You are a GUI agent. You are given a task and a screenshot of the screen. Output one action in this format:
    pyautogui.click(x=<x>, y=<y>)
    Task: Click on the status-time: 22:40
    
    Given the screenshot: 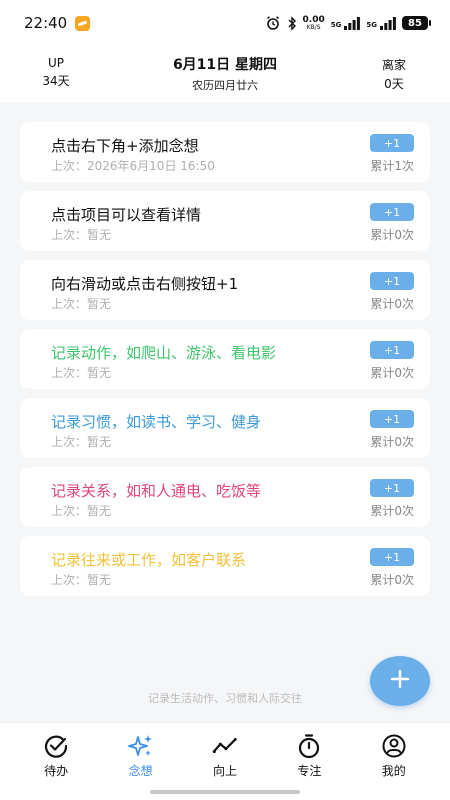 What is the action you would take?
    pyautogui.click(x=46, y=23)
    